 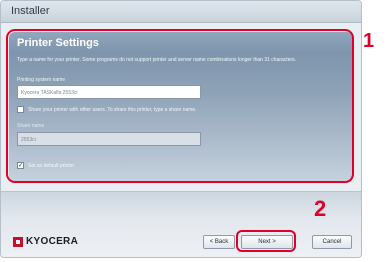 I want to click on callout-box-next, so click(x=266, y=241).